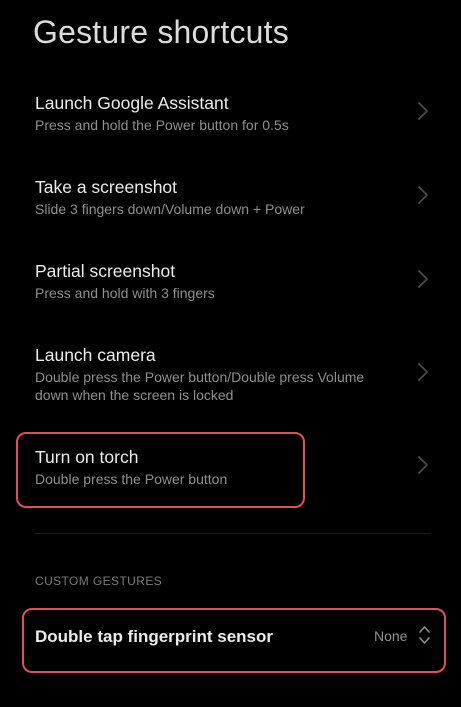  Describe the element at coordinates (95, 355) in the screenshot. I see `row-title: Launch camera` at that location.